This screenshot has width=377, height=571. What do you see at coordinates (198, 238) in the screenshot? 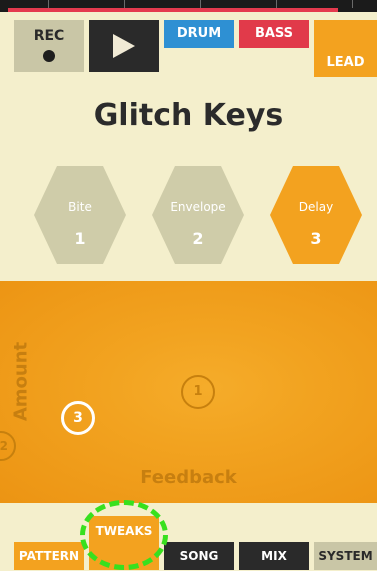
I see `param-number: 2` at bounding box center [198, 238].